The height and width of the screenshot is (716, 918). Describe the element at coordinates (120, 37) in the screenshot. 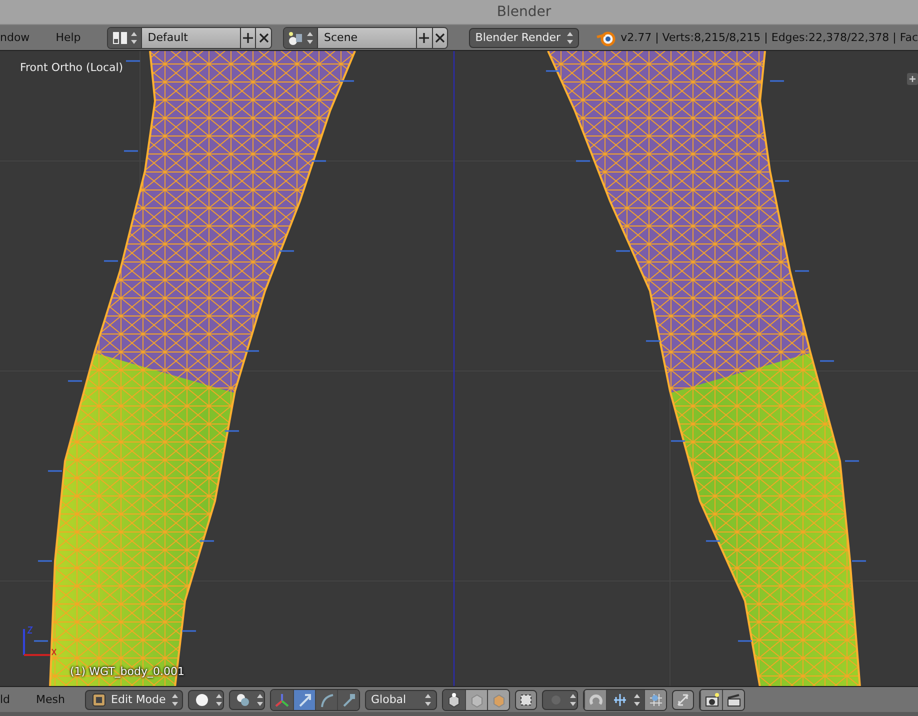

I see `layout-icon` at that location.